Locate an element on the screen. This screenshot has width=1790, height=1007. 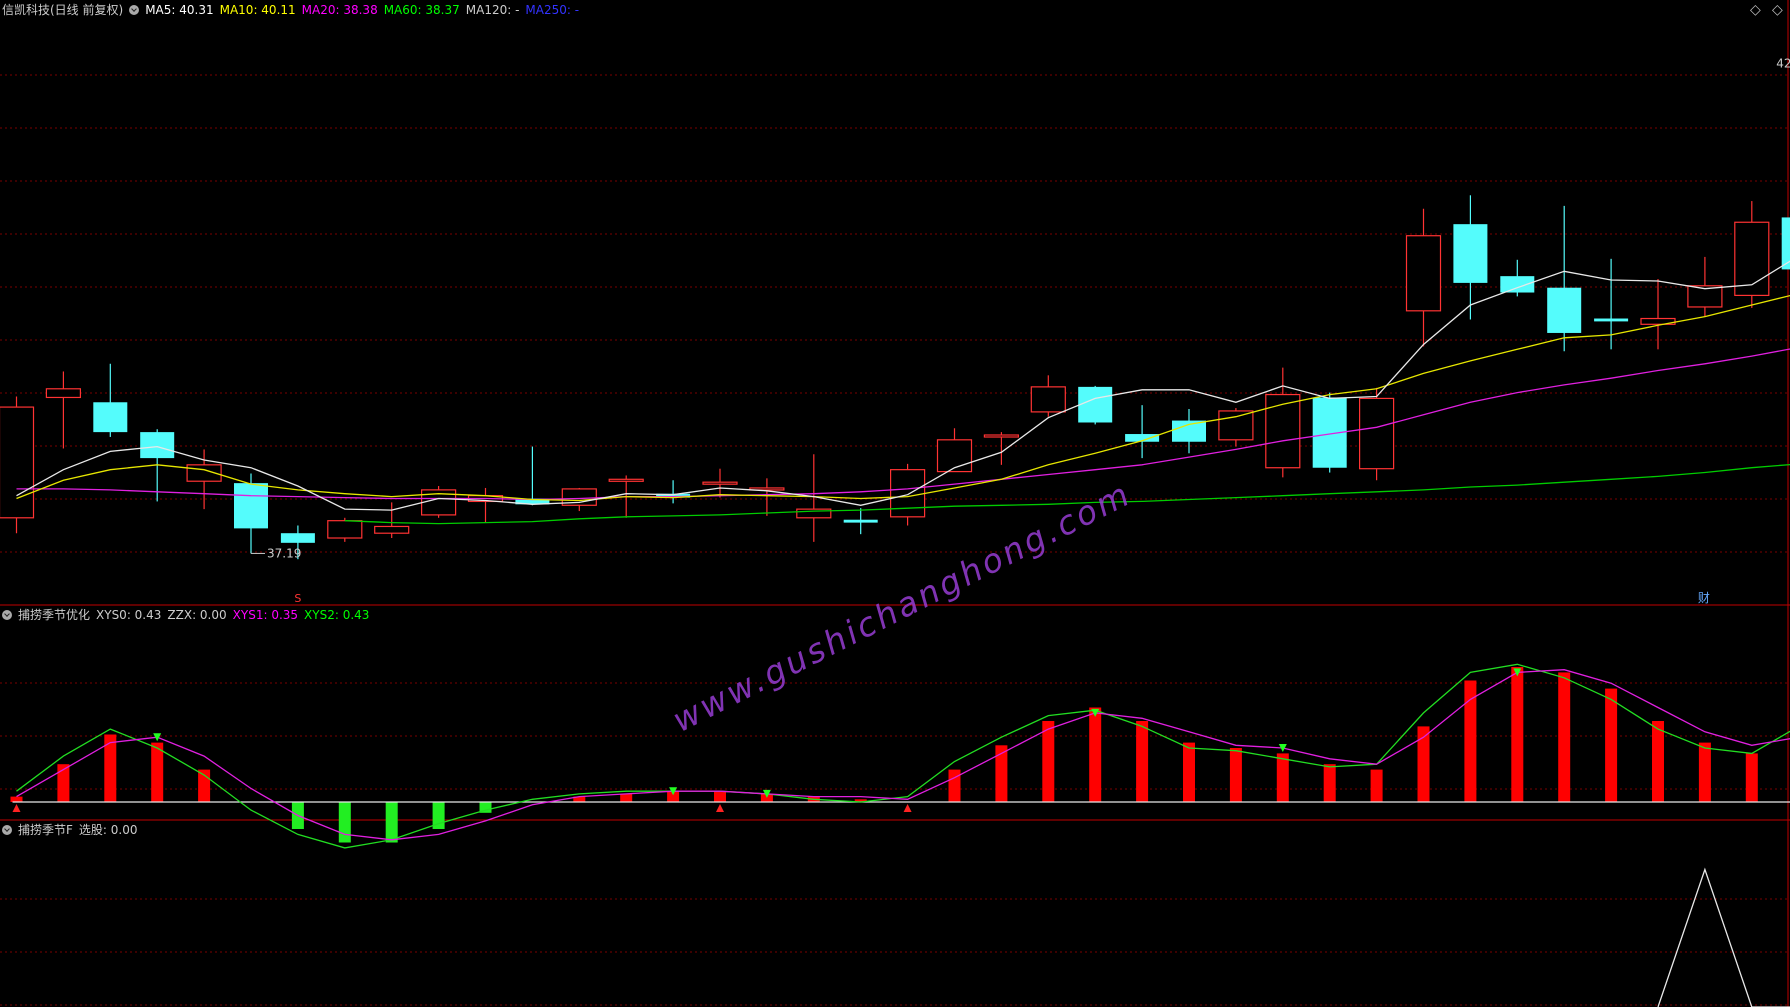
ma-legend-item-1: MA10: 40.11 is located at coordinates (257, 10).